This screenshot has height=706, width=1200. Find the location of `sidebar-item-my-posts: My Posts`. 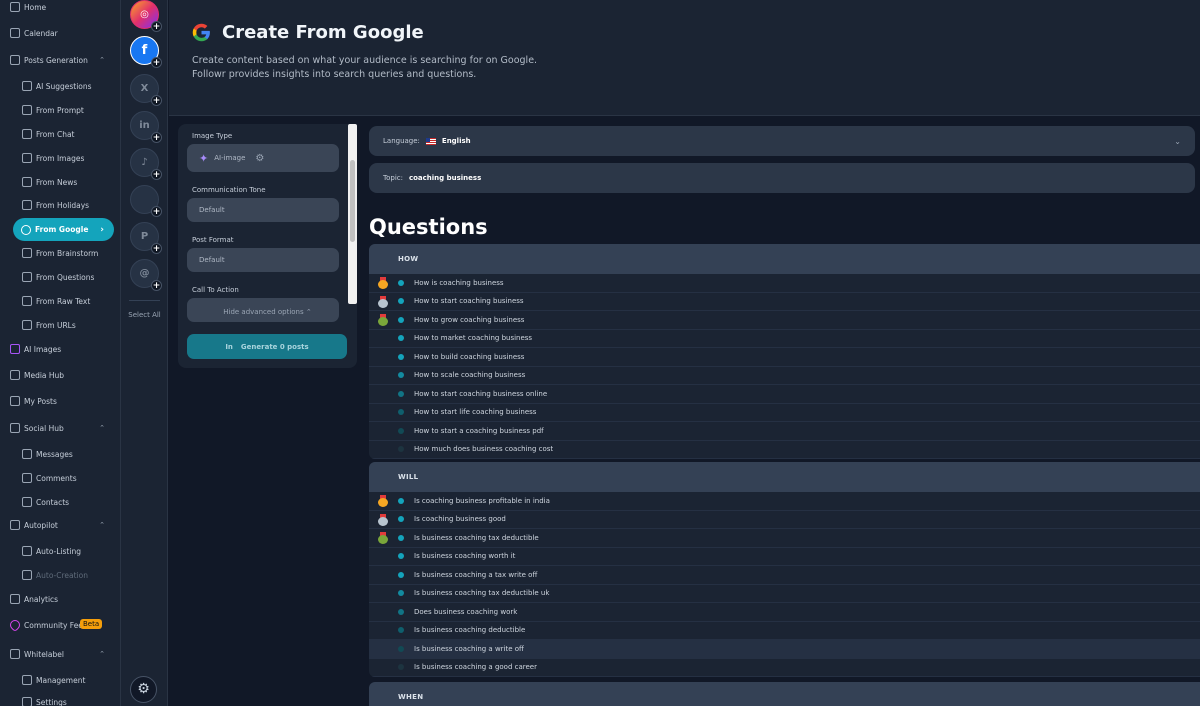

sidebar-item-my-posts: My Posts is located at coordinates (60, 401).